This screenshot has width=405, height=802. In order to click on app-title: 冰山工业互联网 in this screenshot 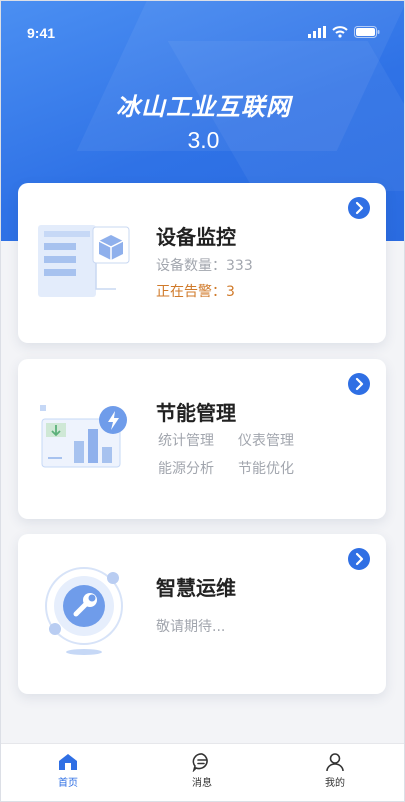, I will do `click(203, 107)`.